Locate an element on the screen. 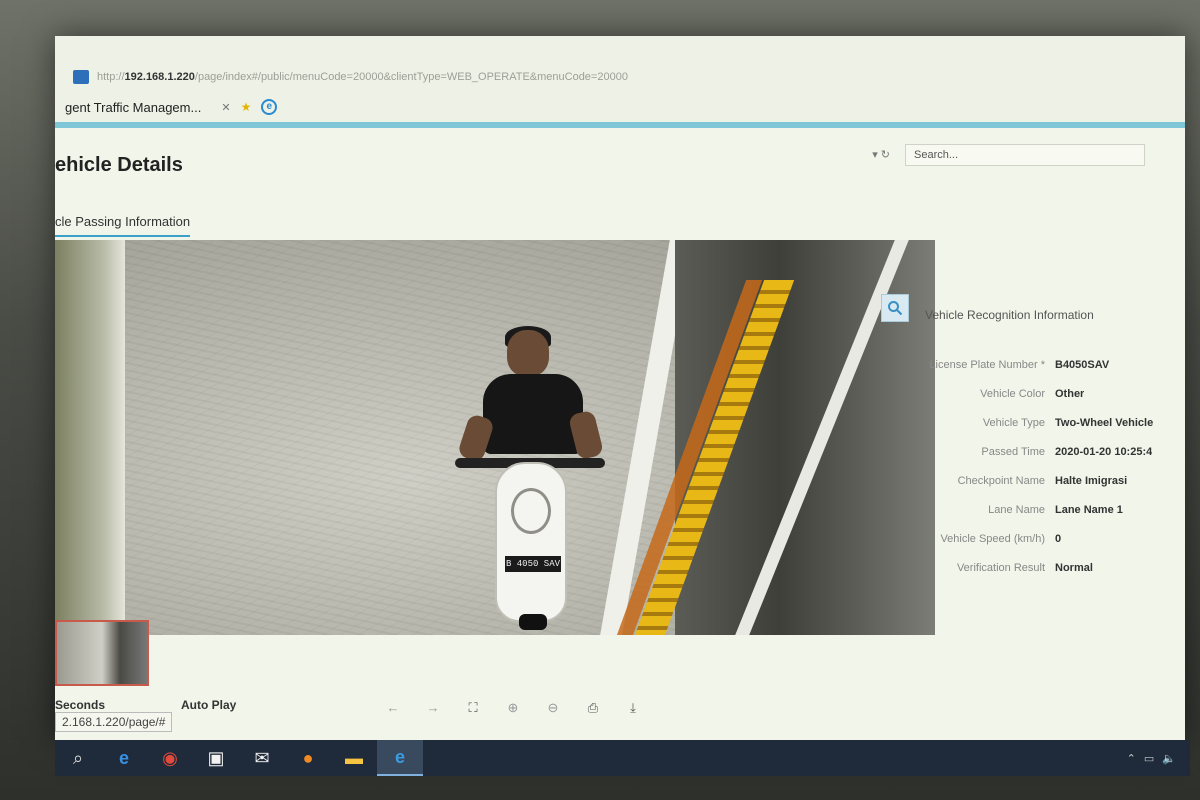 The height and width of the screenshot is (800, 1200). license-plate: B 4050 SAV is located at coordinates (533, 564).